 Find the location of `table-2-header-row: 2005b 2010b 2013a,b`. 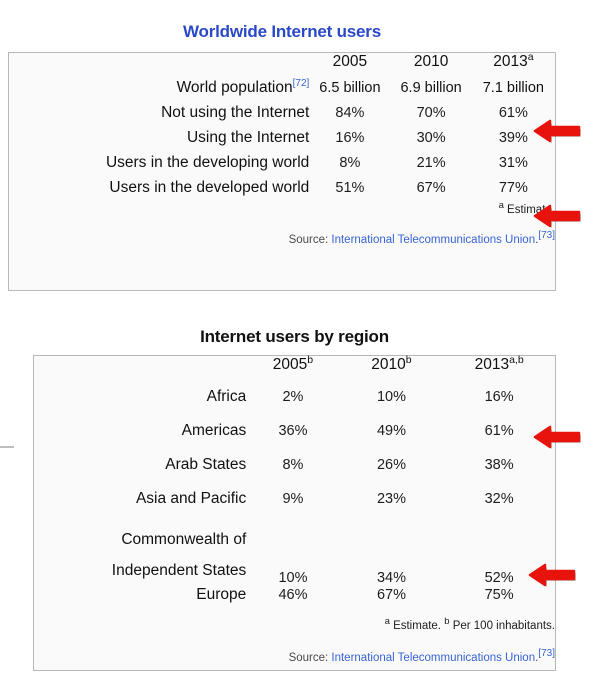

table-2-header-row: 2005b 2010b 2013a,b is located at coordinates (294, 370).